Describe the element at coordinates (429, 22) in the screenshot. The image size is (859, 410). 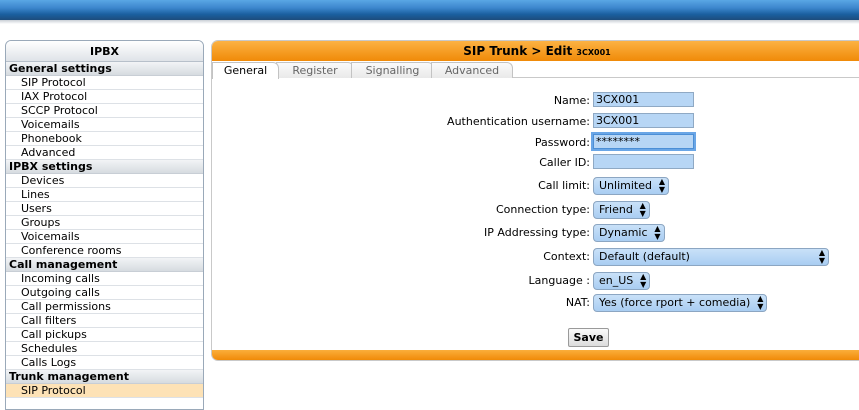
I see `top-banner-shadow` at that location.